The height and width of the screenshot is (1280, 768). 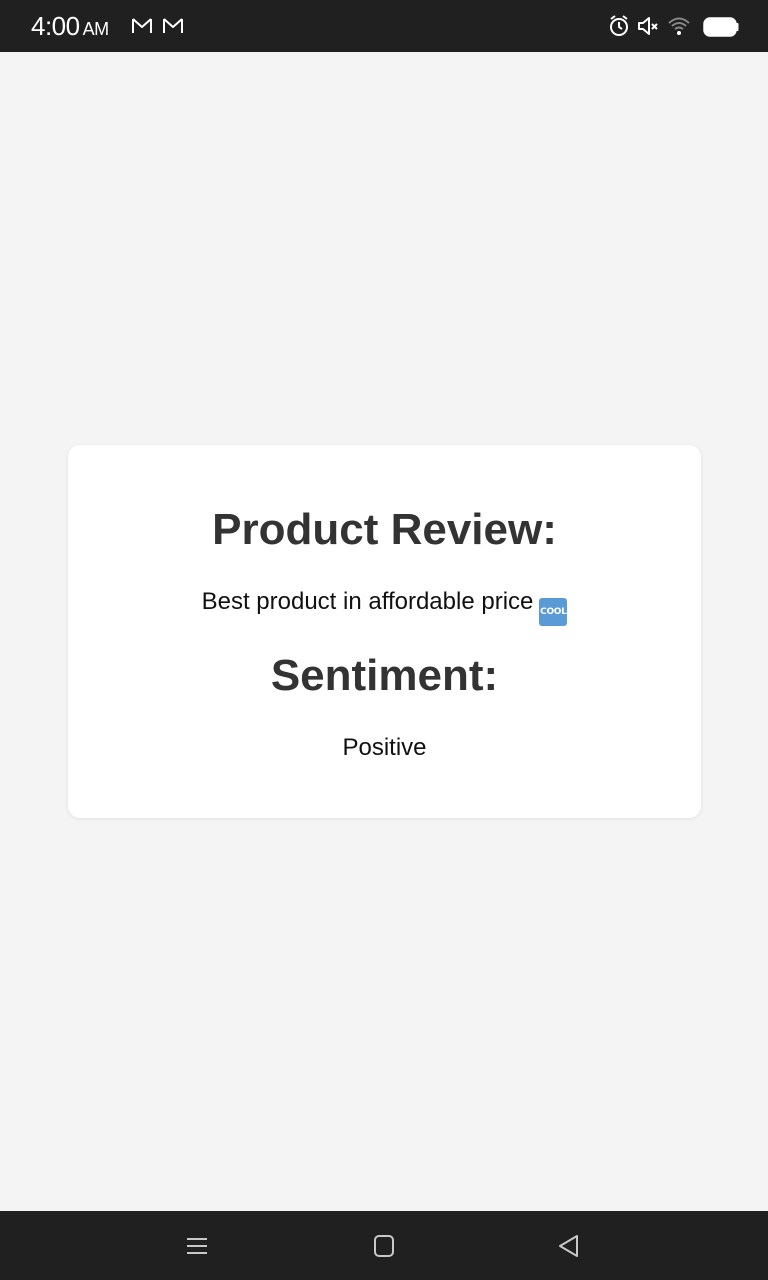 What do you see at coordinates (679, 28) in the screenshot?
I see `wifi-icon` at bounding box center [679, 28].